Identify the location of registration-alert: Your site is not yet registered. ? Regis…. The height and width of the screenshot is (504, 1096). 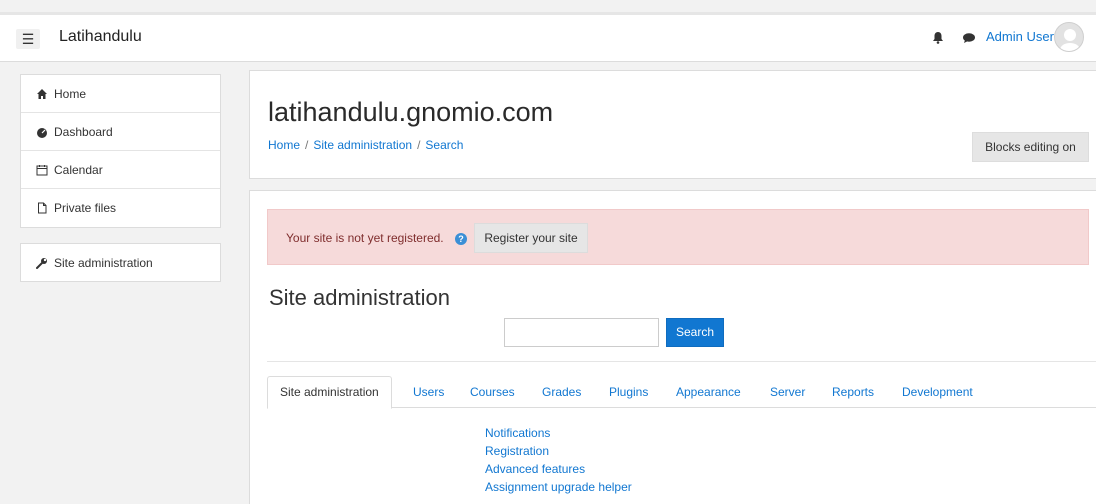
(678, 237).